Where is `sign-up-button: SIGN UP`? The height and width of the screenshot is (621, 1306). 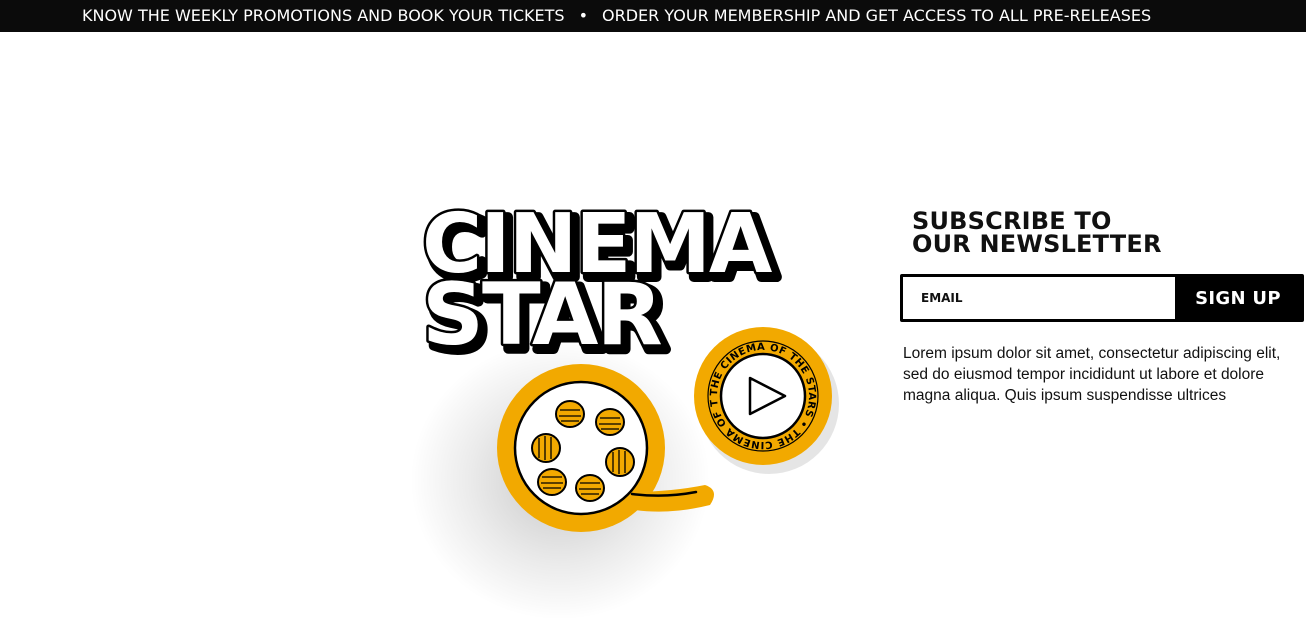 sign-up-button: SIGN UP is located at coordinates (1238, 298).